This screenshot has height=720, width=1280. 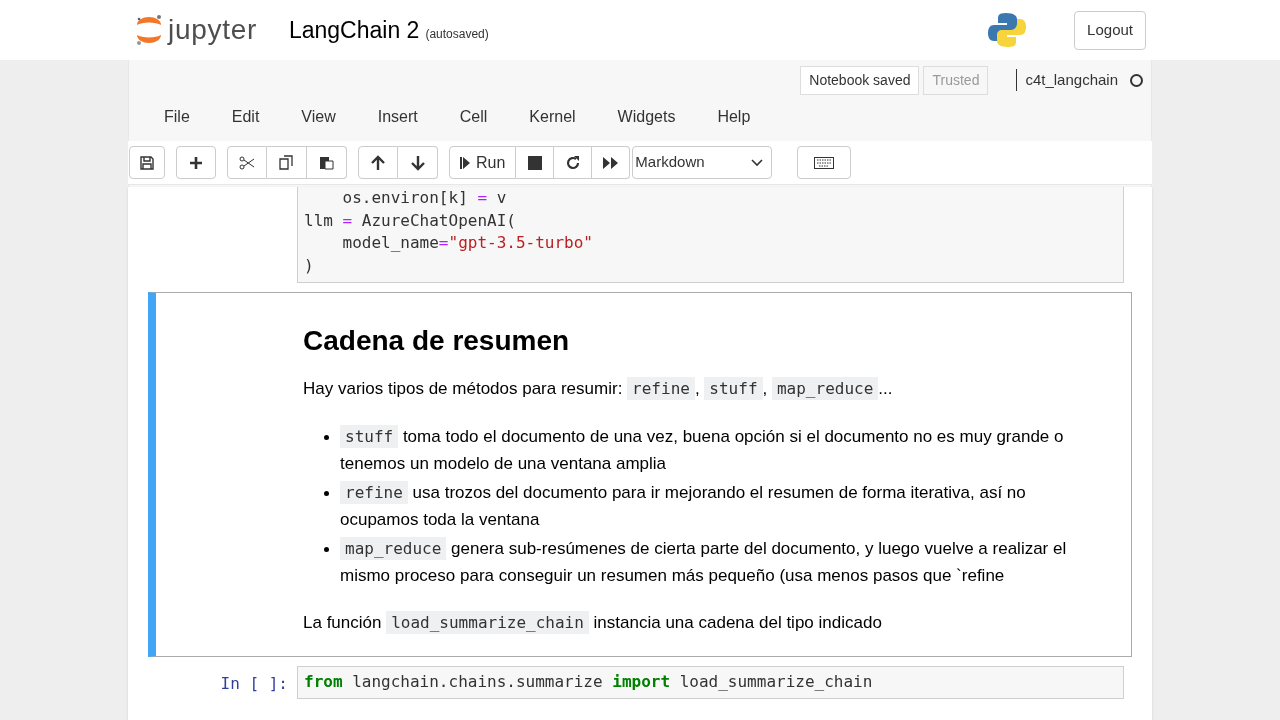 I want to click on step-forward-icon, so click(x=465, y=162).